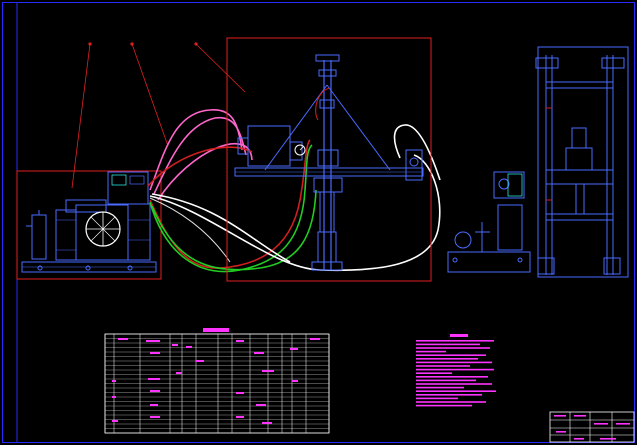  Describe the element at coordinates (128, 188) in the screenshot. I see `oil-tank` at that location.